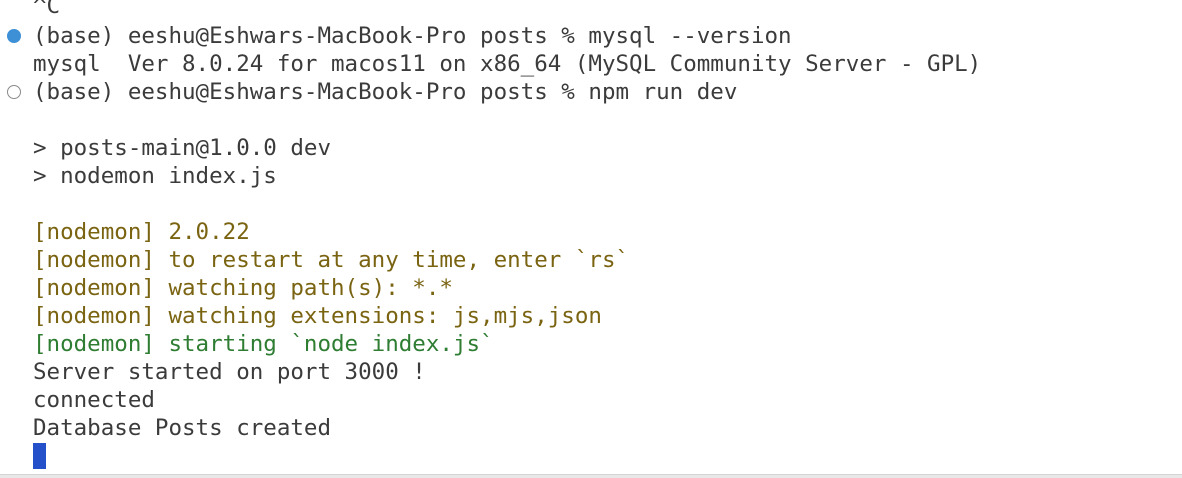 This screenshot has width=1182, height=478. Describe the element at coordinates (141, 232) in the screenshot. I see `terminal-line-nodemon-version: [nodemon] 2.0.22` at that location.